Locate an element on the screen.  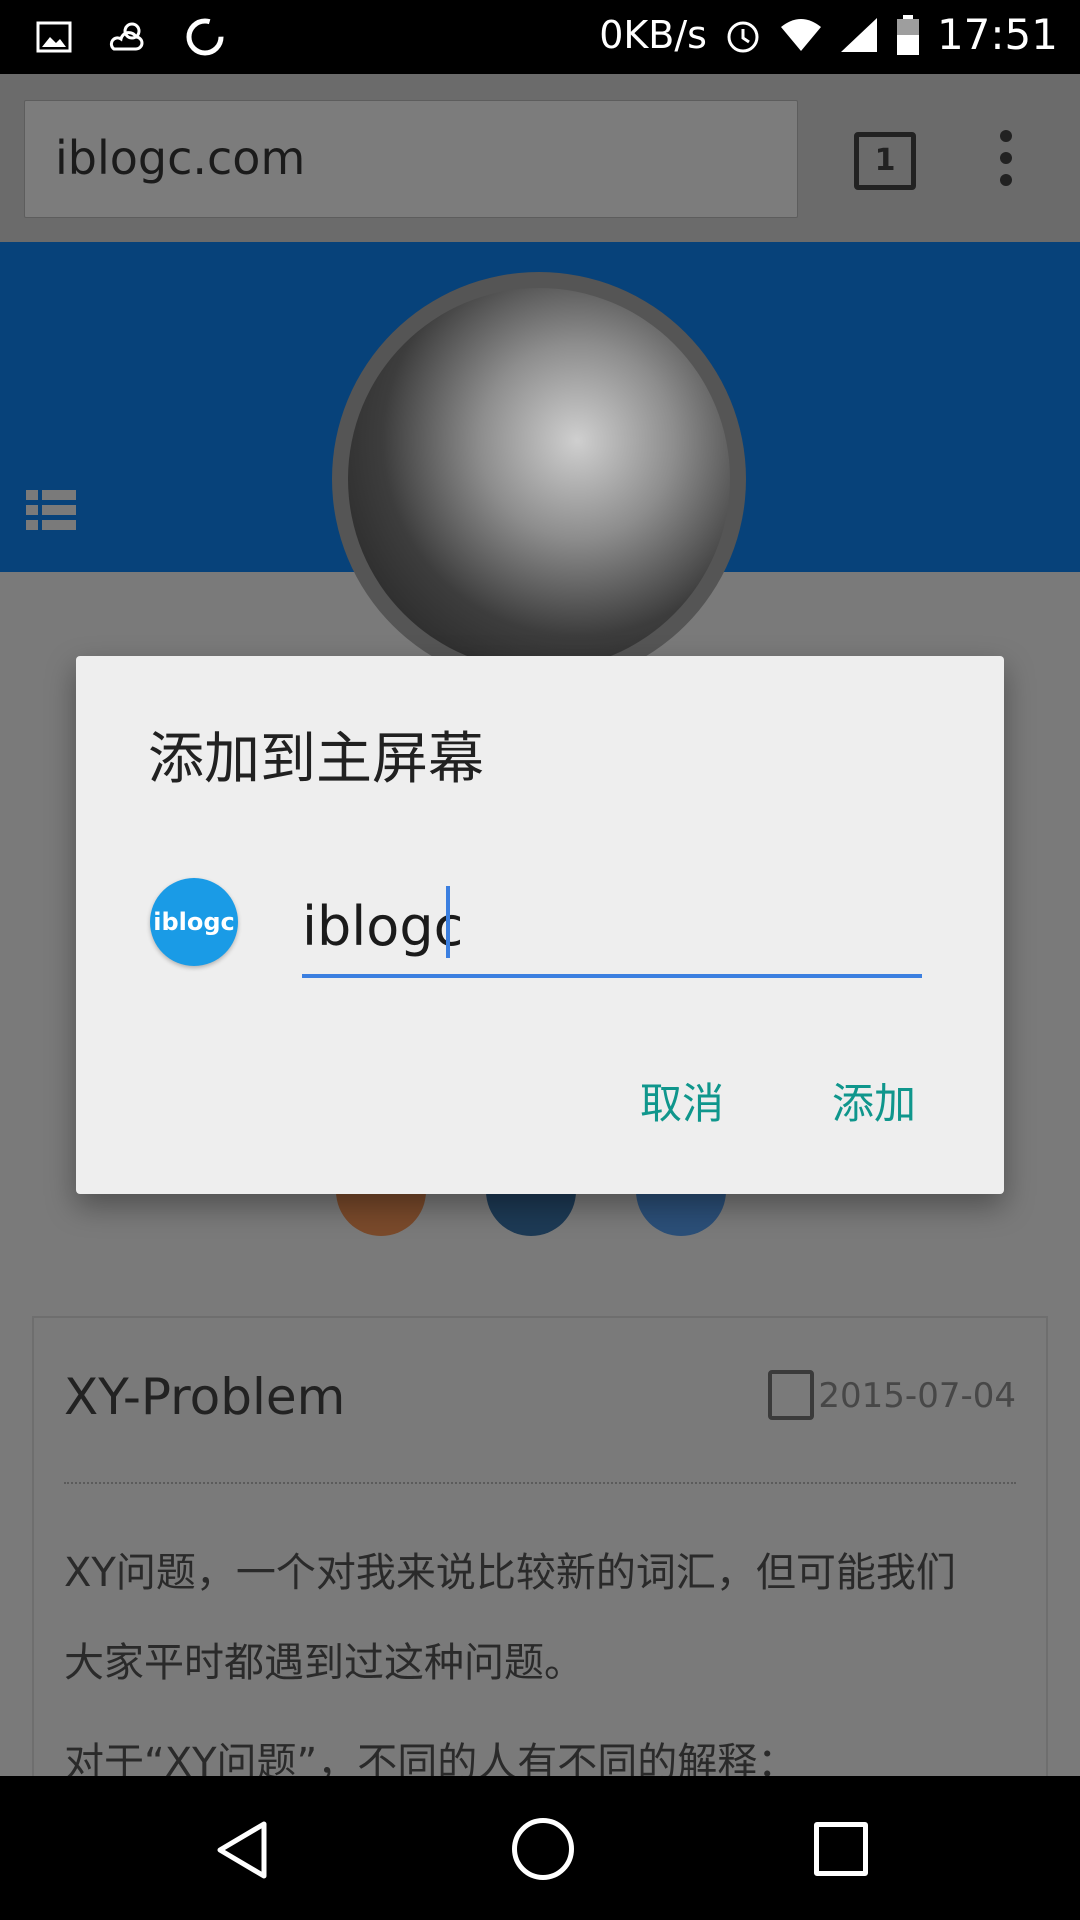
signal-icon is located at coordinates (858, 34).